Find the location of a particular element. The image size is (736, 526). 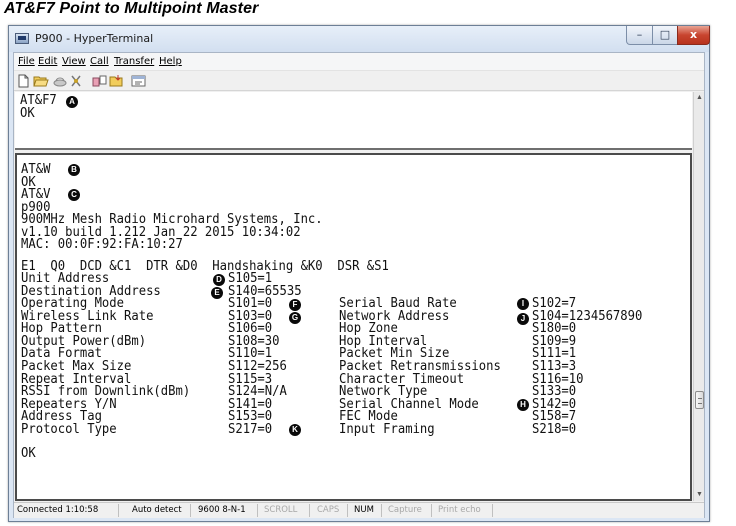

callout-d: D is located at coordinates (219, 280).